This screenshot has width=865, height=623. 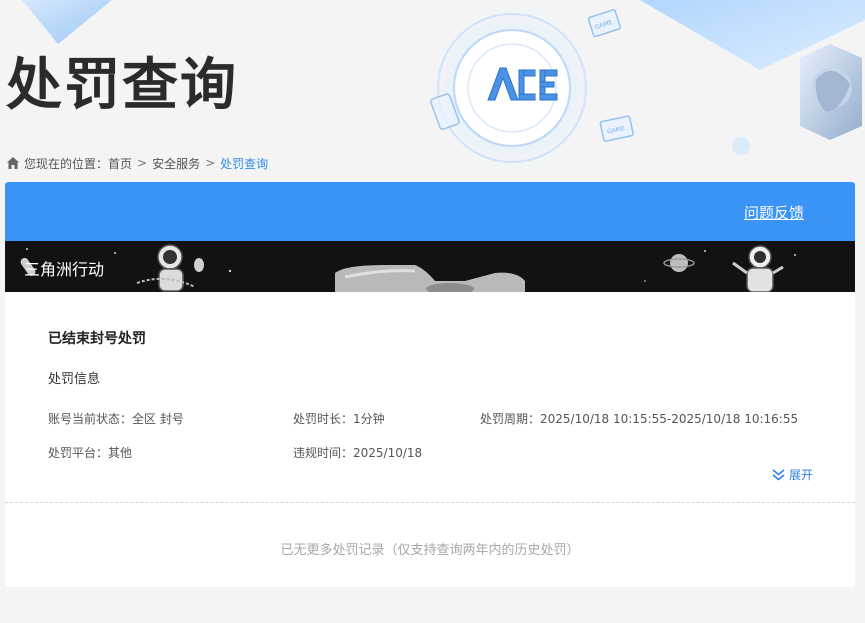 I want to click on account-status-value: 全区 封号, so click(x=158, y=419).